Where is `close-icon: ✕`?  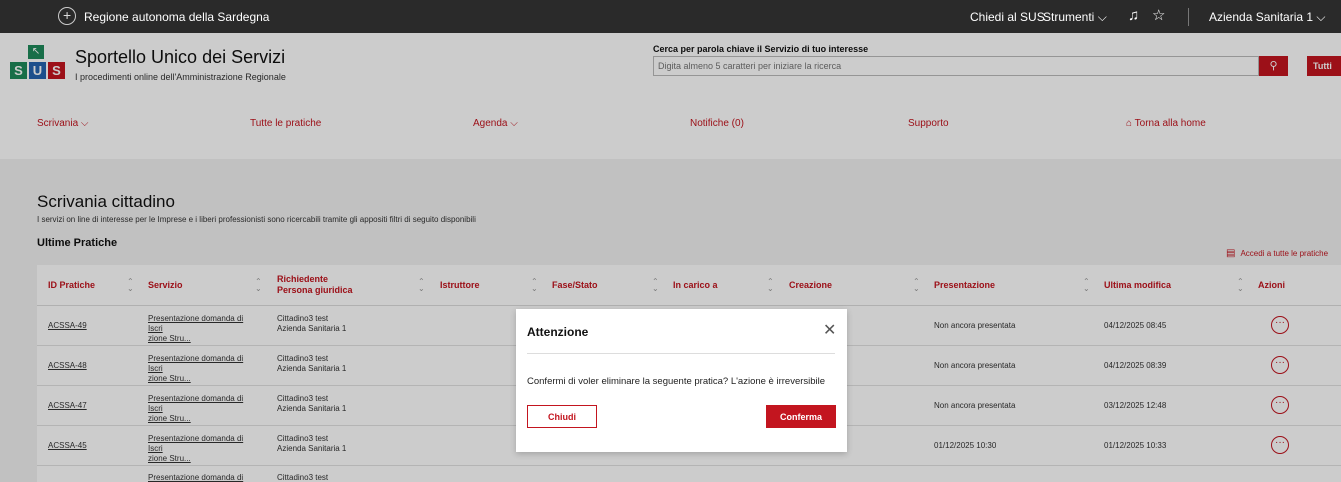 close-icon: ✕ is located at coordinates (829, 330).